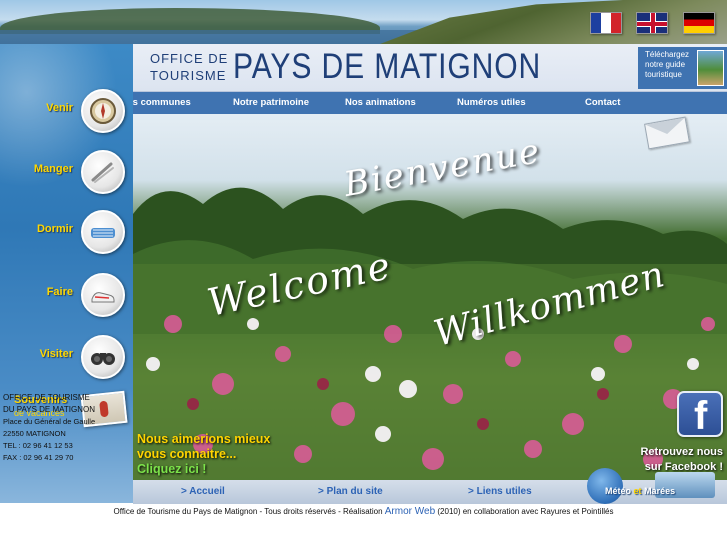  I want to click on contact-fax: FAX : 02 96 41 29 70, so click(38, 457).